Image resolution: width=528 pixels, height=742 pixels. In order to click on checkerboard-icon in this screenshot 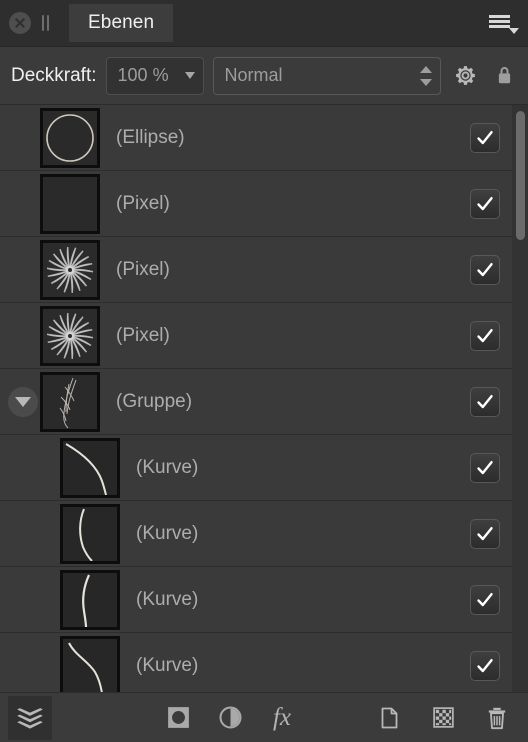, I will do `click(443, 718)`.